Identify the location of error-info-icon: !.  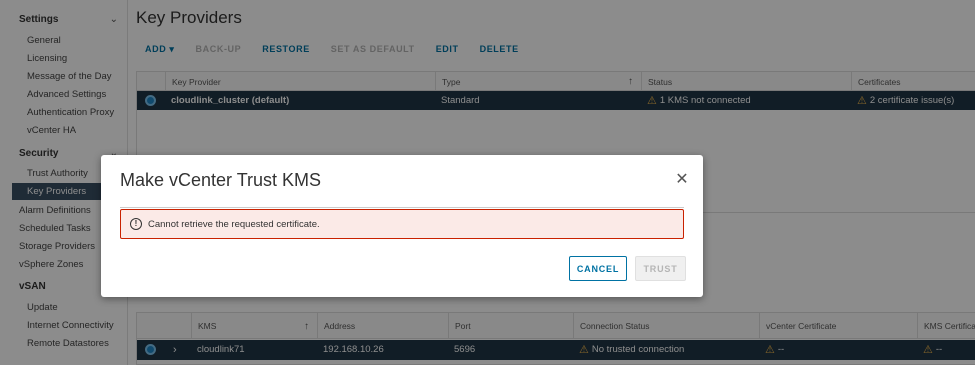
(136, 224).